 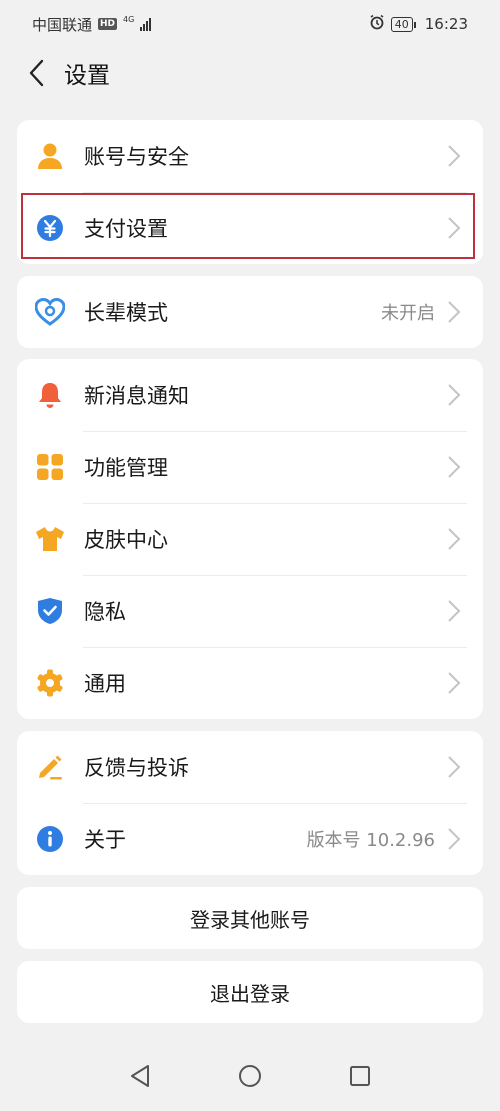 I want to click on status-right: 40 16:23, so click(x=418, y=24).